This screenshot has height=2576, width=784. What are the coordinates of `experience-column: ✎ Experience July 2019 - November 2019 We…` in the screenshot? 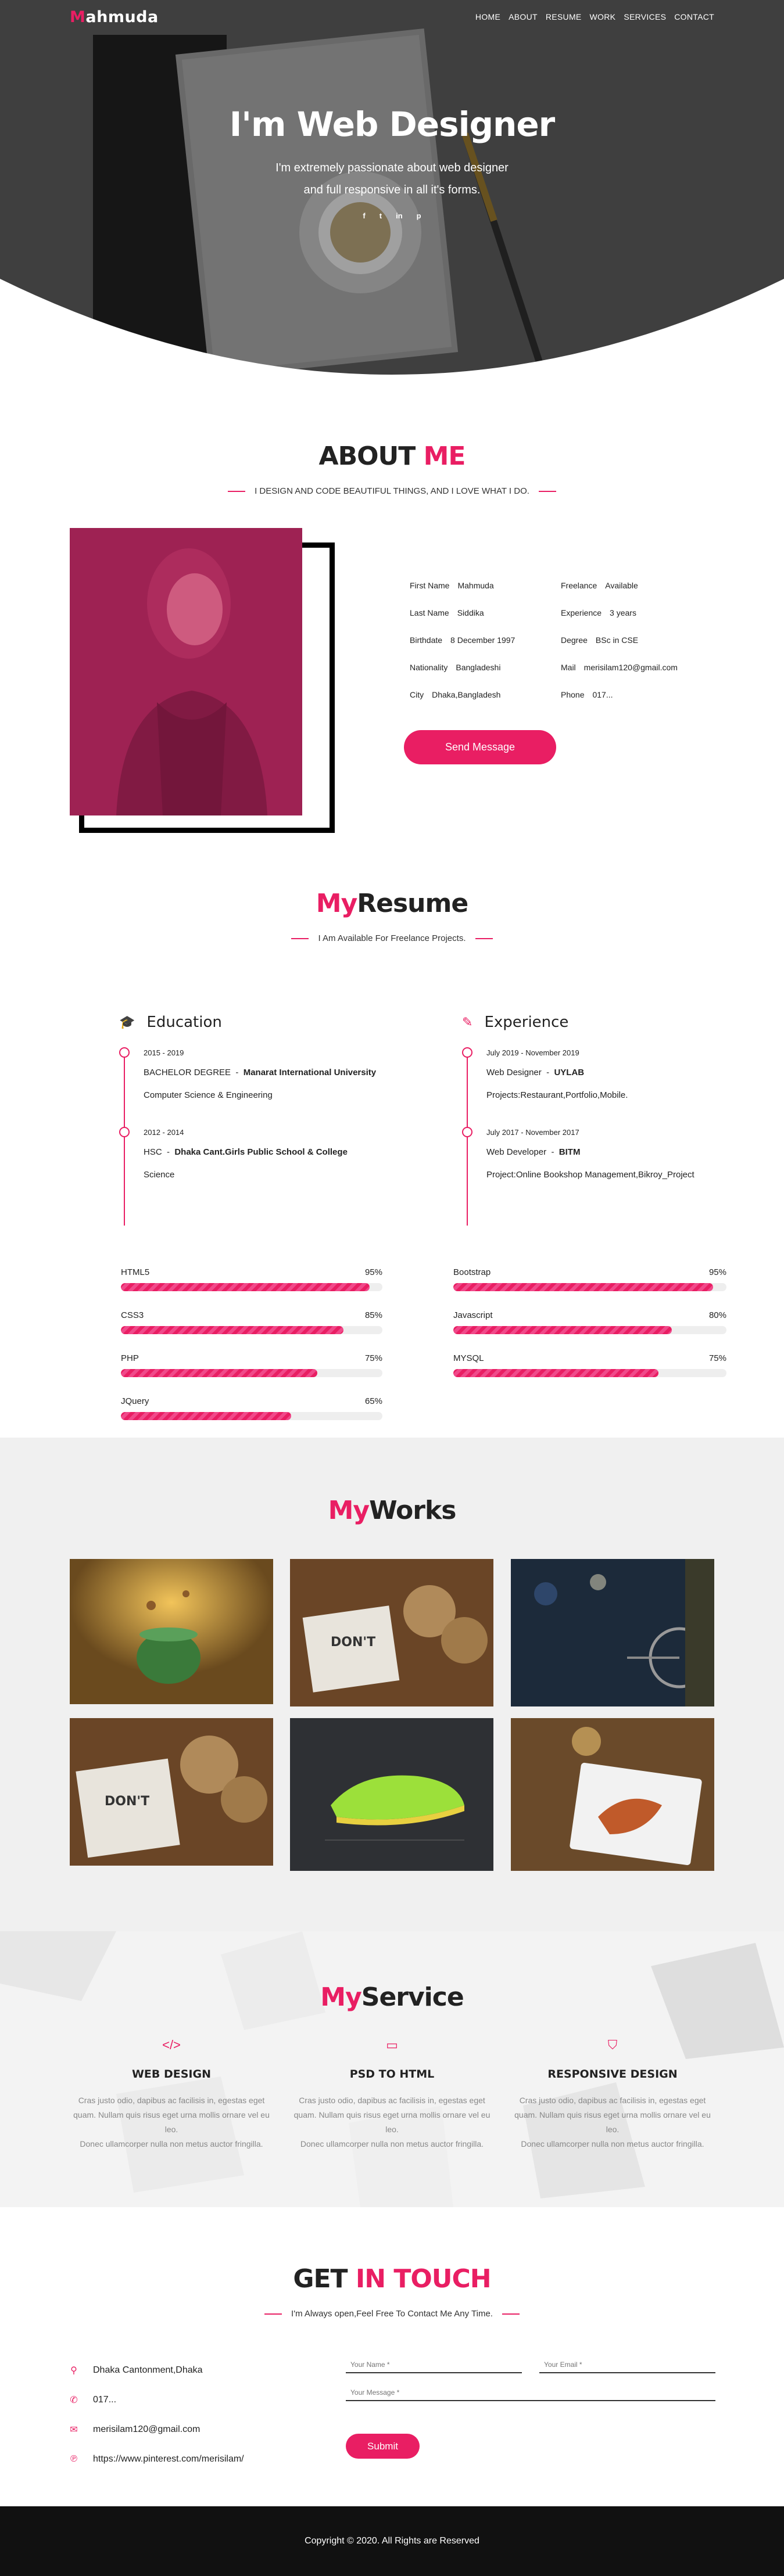 It's located at (598, 1120).